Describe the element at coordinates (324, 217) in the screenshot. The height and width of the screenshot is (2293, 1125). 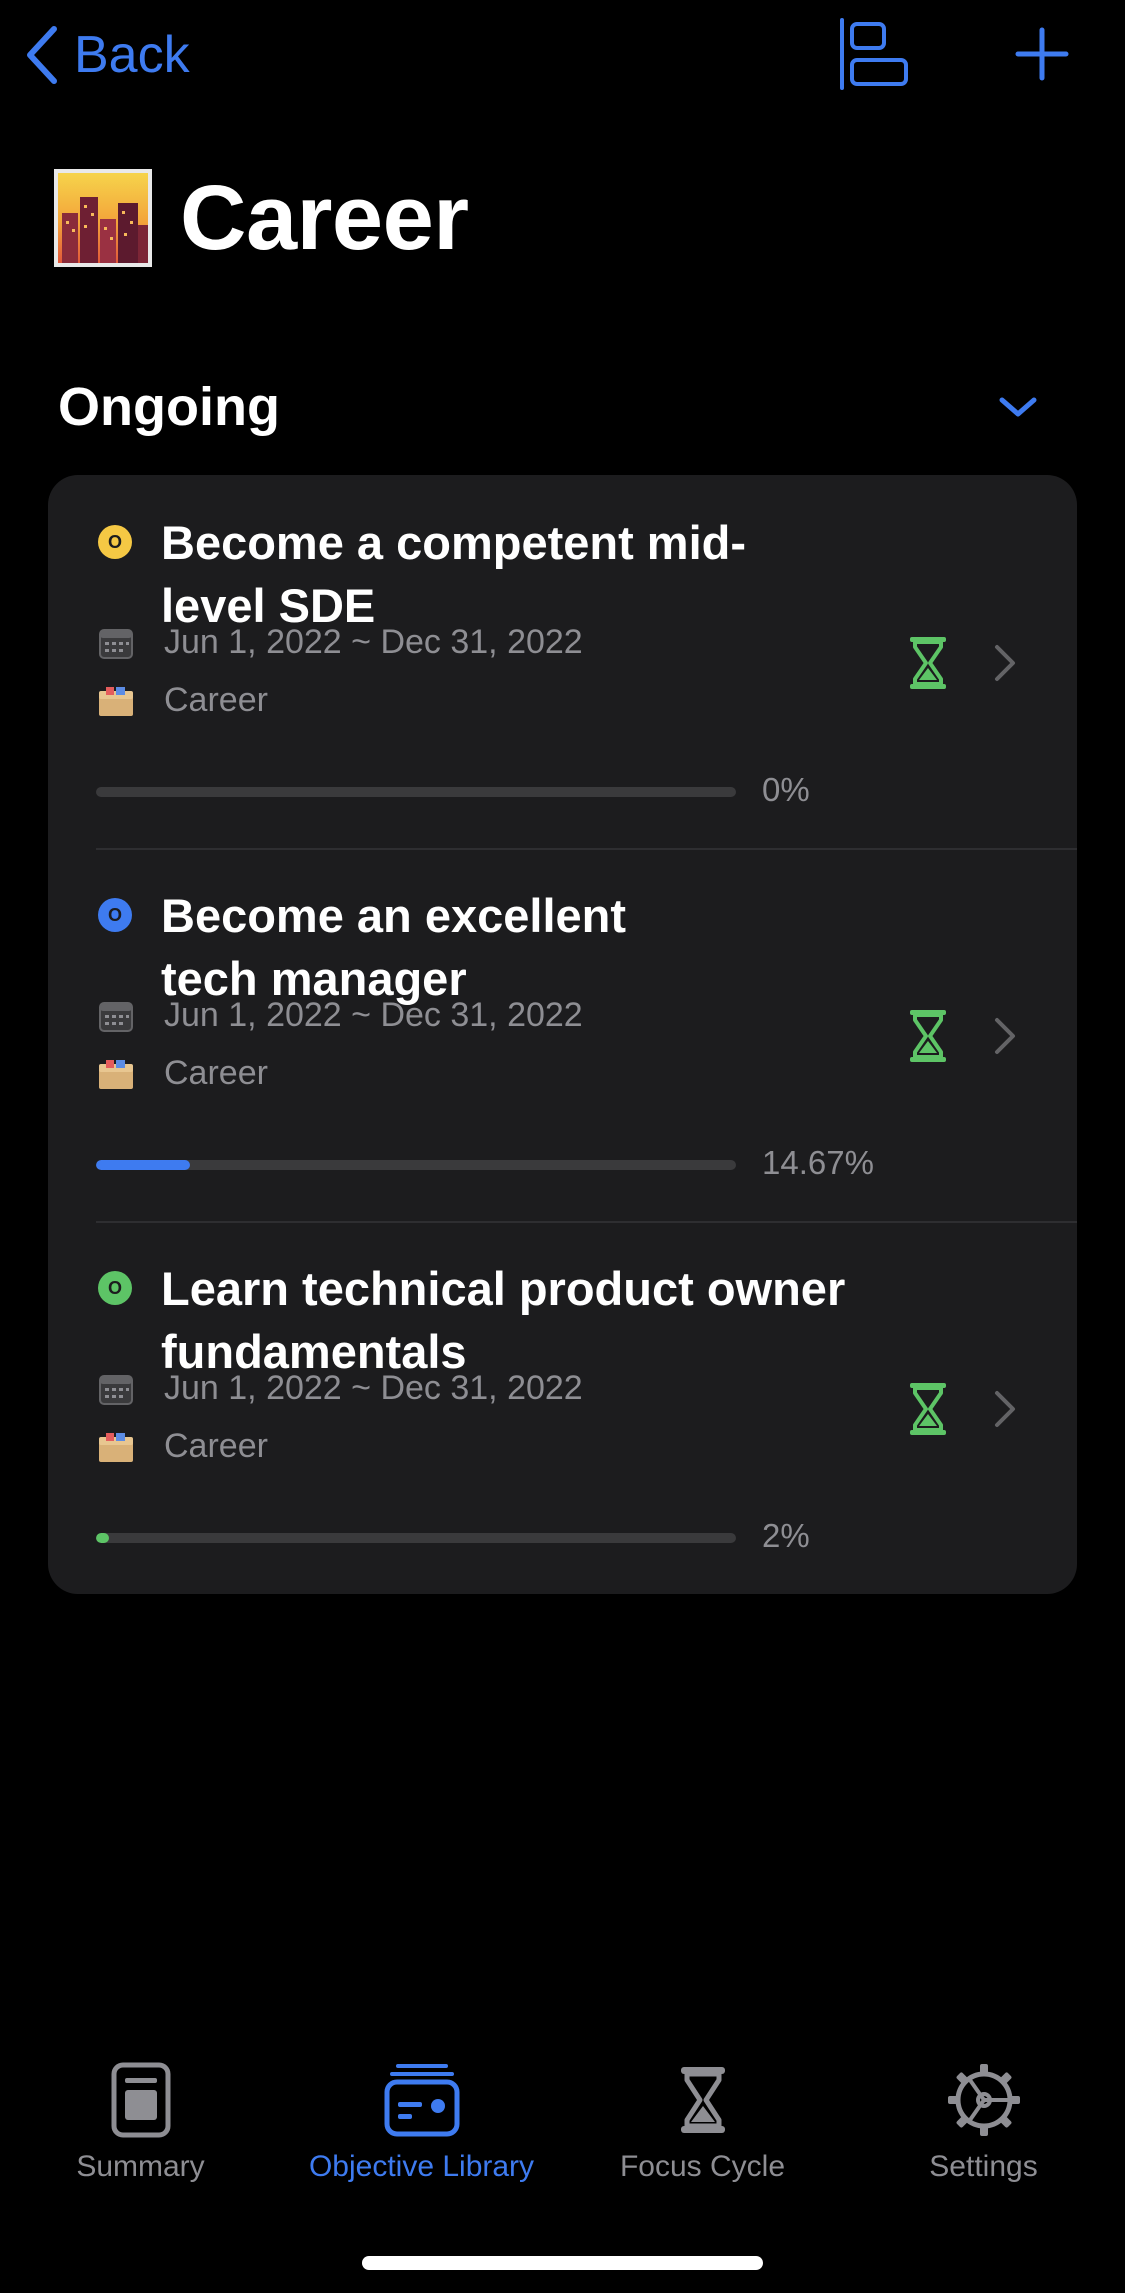
I see `page-title: Career` at that location.